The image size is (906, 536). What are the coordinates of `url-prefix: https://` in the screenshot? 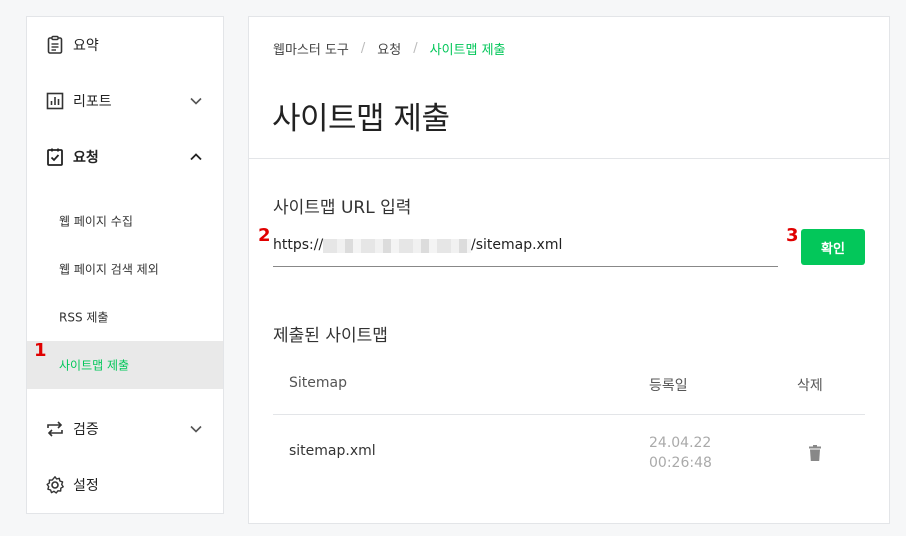 It's located at (298, 245).